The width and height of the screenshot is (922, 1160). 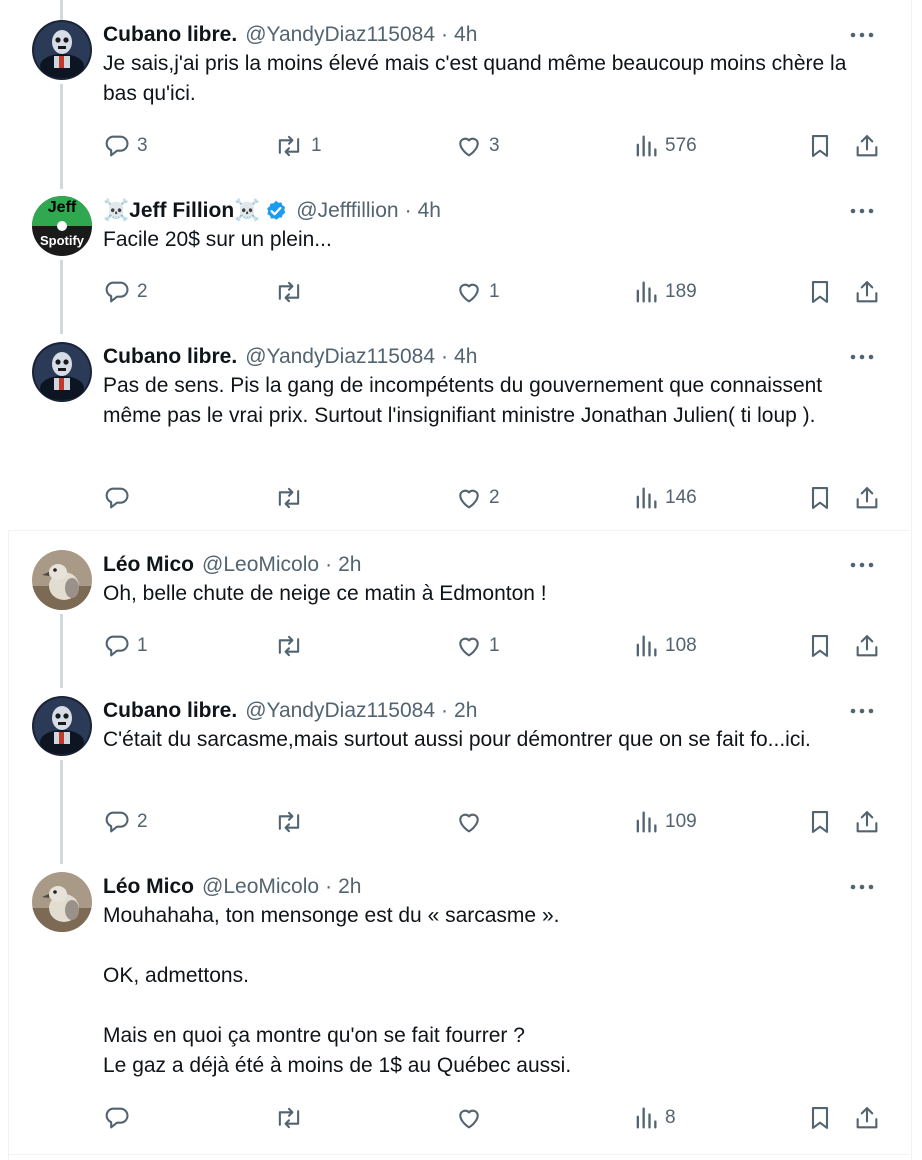 I want to click on avatar: Jeff Spotify, so click(x=62, y=226).